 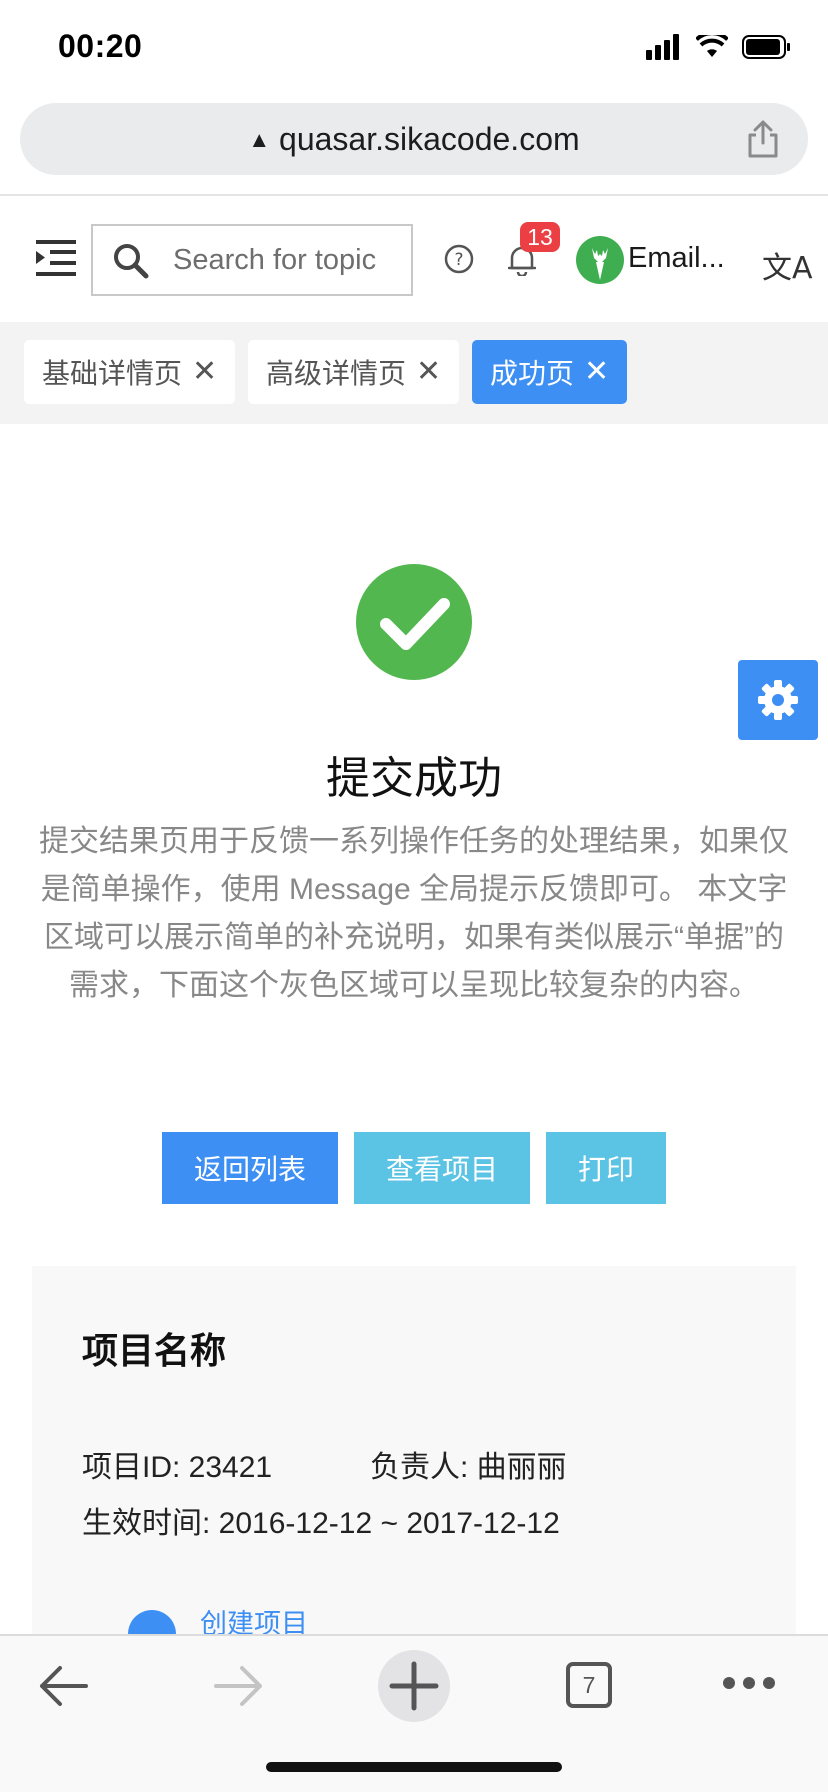 I want to click on notification-badge: 13, so click(x=540, y=237).